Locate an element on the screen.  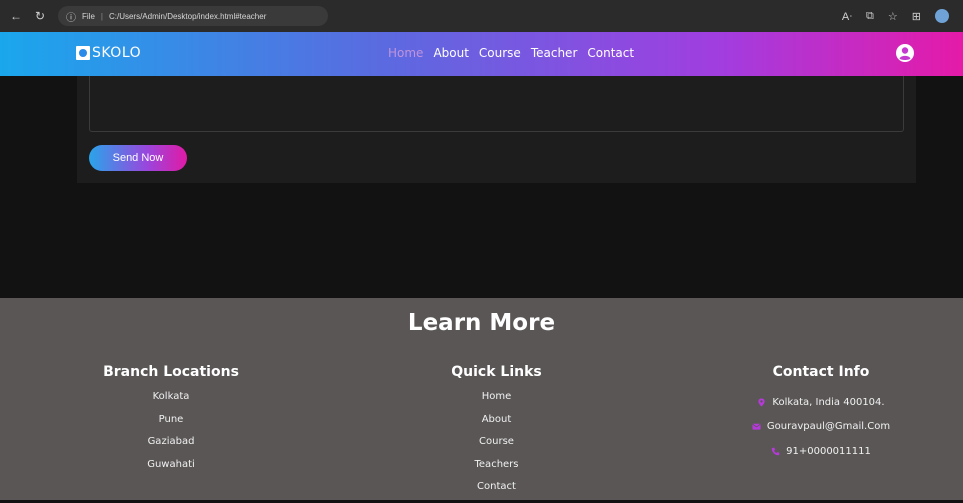
phone-text: 91+0000011111 is located at coordinates (828, 451).